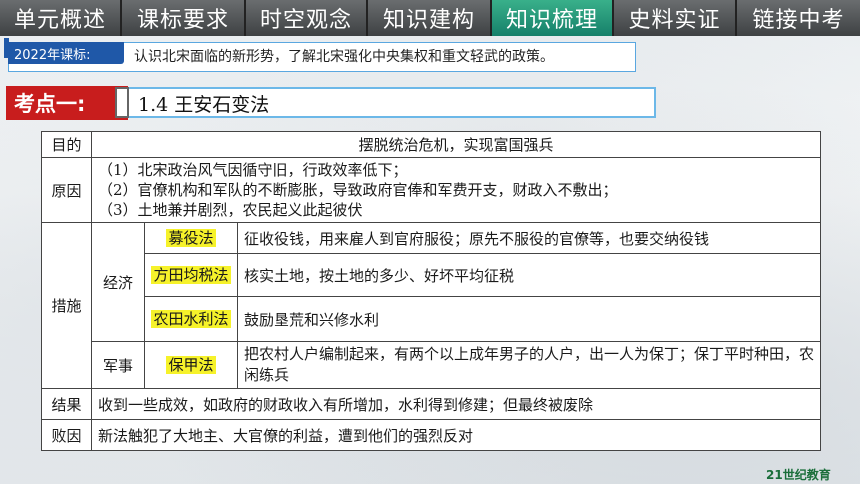 The width and height of the screenshot is (860, 484). I want to click on table-row-measure: 方田均税法 核实土地，按土地的多少、好坏平均征税, so click(431, 275).